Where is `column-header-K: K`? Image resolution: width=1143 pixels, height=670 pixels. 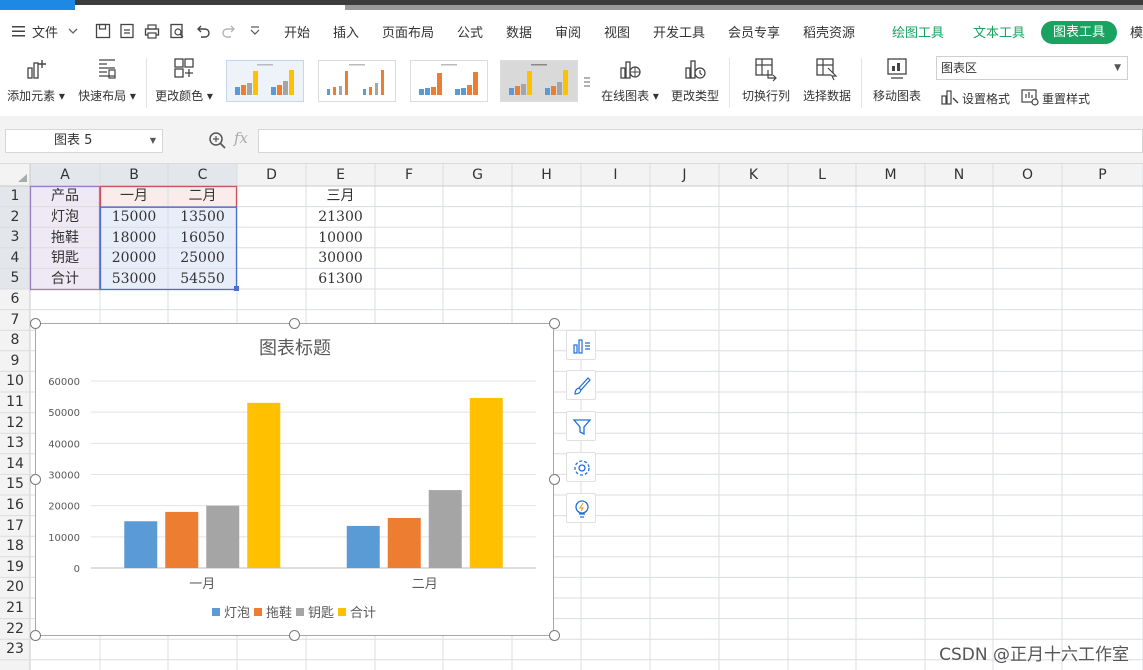
column-header-K: K is located at coordinates (753, 175).